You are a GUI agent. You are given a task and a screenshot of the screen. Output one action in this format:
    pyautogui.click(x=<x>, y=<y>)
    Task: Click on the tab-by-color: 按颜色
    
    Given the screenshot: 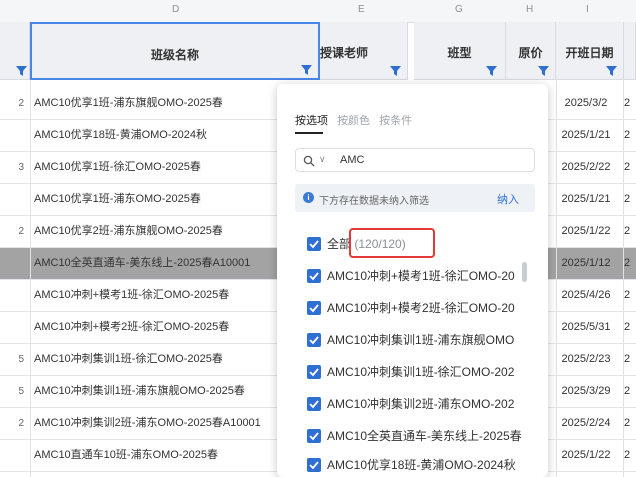 What is the action you would take?
    pyautogui.click(x=353, y=120)
    